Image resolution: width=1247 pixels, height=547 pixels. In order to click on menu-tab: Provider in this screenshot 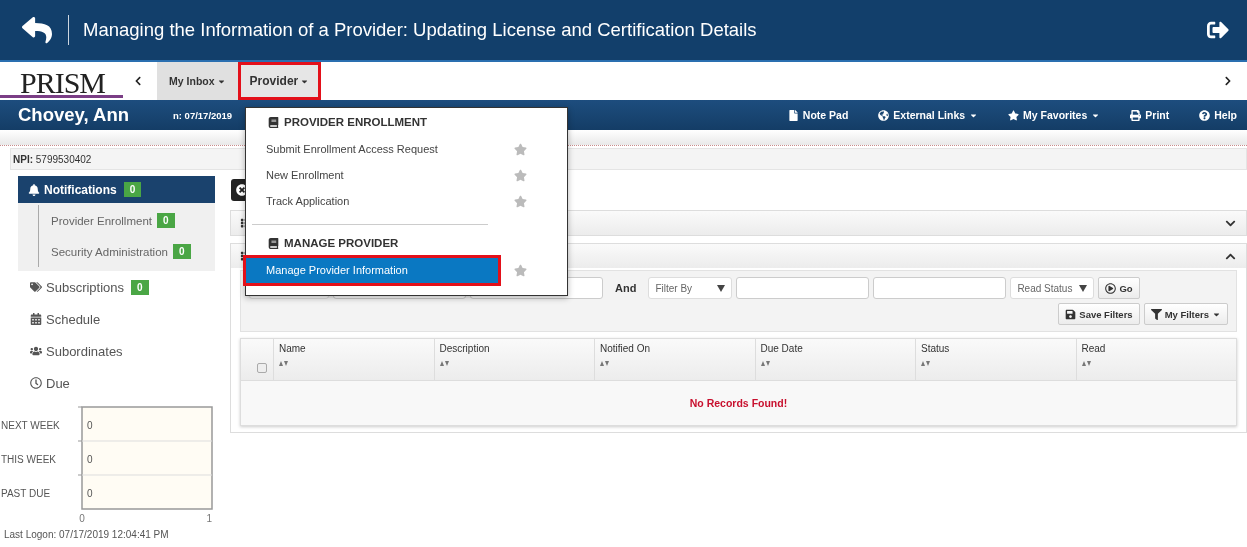, I will do `click(279, 81)`.